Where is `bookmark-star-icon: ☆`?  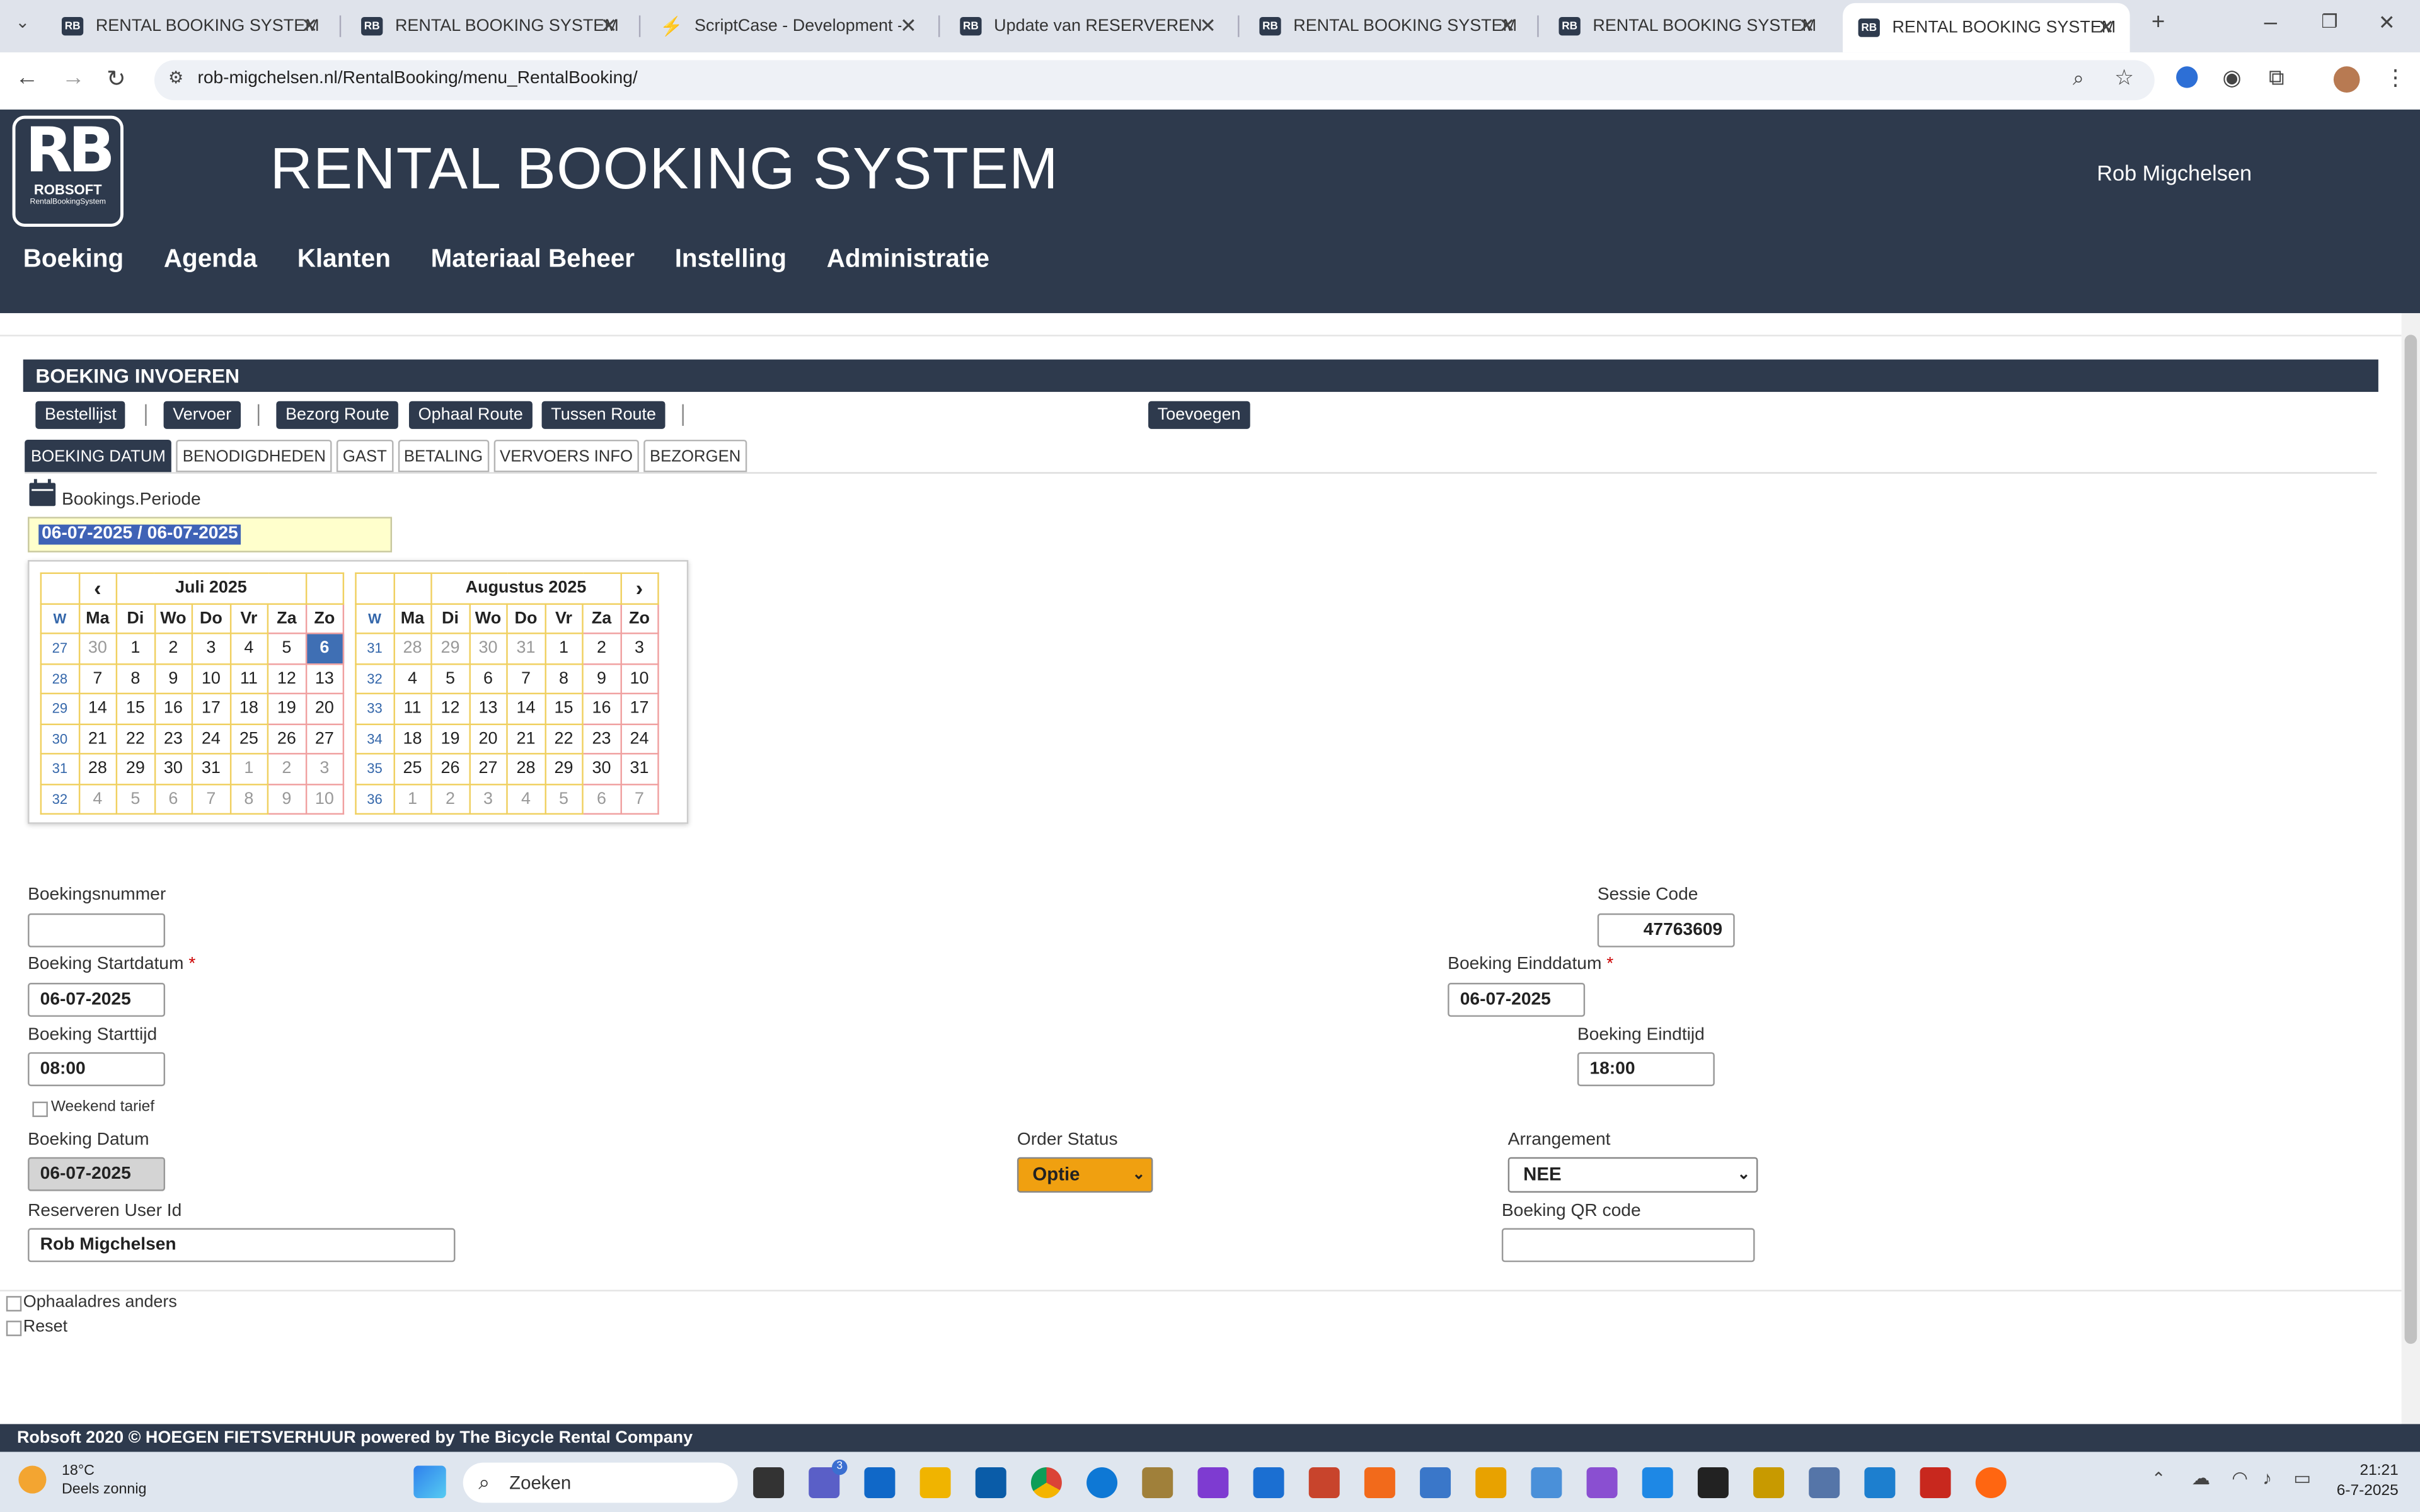 bookmark-star-icon: ☆ is located at coordinates (2124, 78).